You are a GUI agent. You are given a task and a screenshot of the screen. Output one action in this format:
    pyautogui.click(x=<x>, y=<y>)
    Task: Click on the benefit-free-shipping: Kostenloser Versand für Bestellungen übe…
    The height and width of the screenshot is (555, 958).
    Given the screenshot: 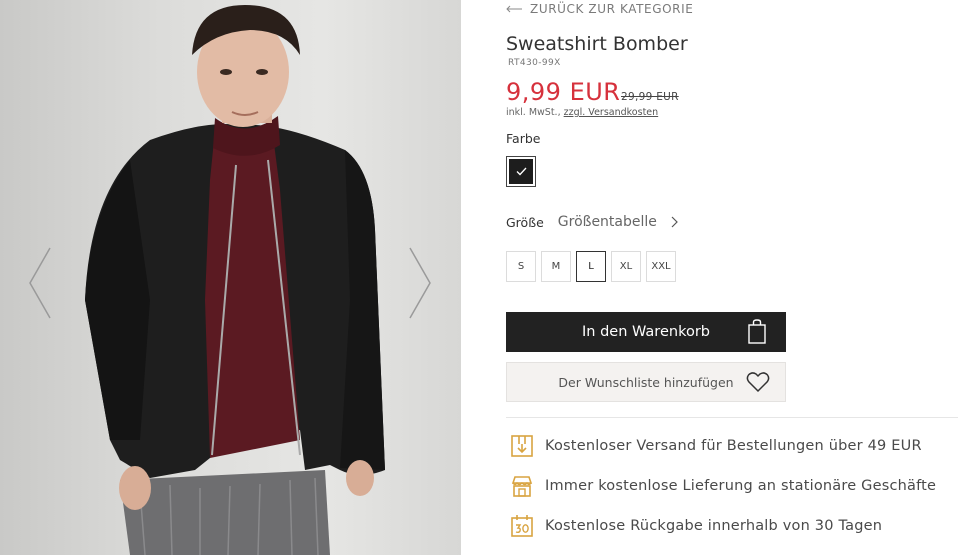 What is the action you would take?
    pyautogui.click(x=715, y=446)
    